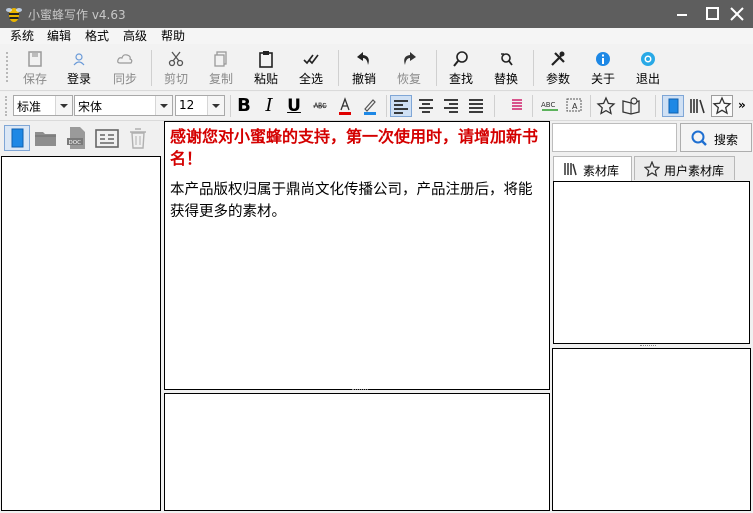  What do you see at coordinates (742, 105) in the screenshot?
I see `toolbar-overflow-icon: »` at bounding box center [742, 105].